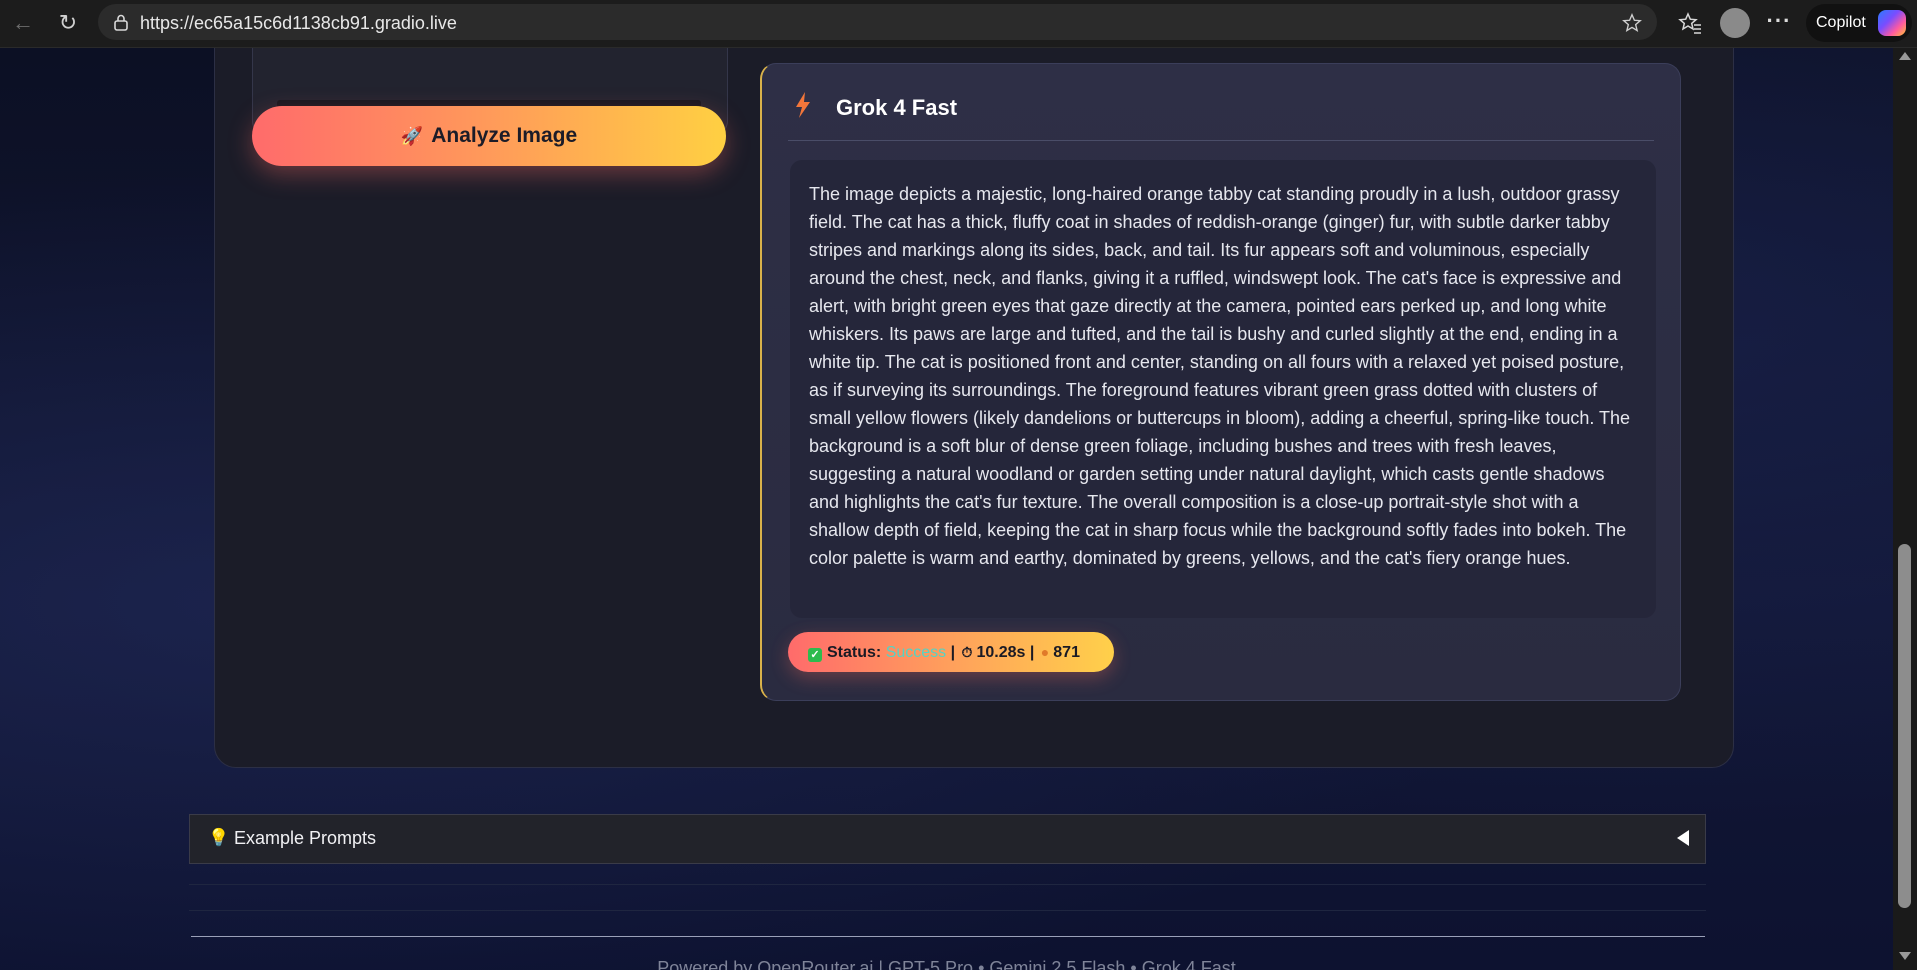  I want to click on address-bar: https://ec65a15c6d1138cb91.gradio.live, so click(877, 22).